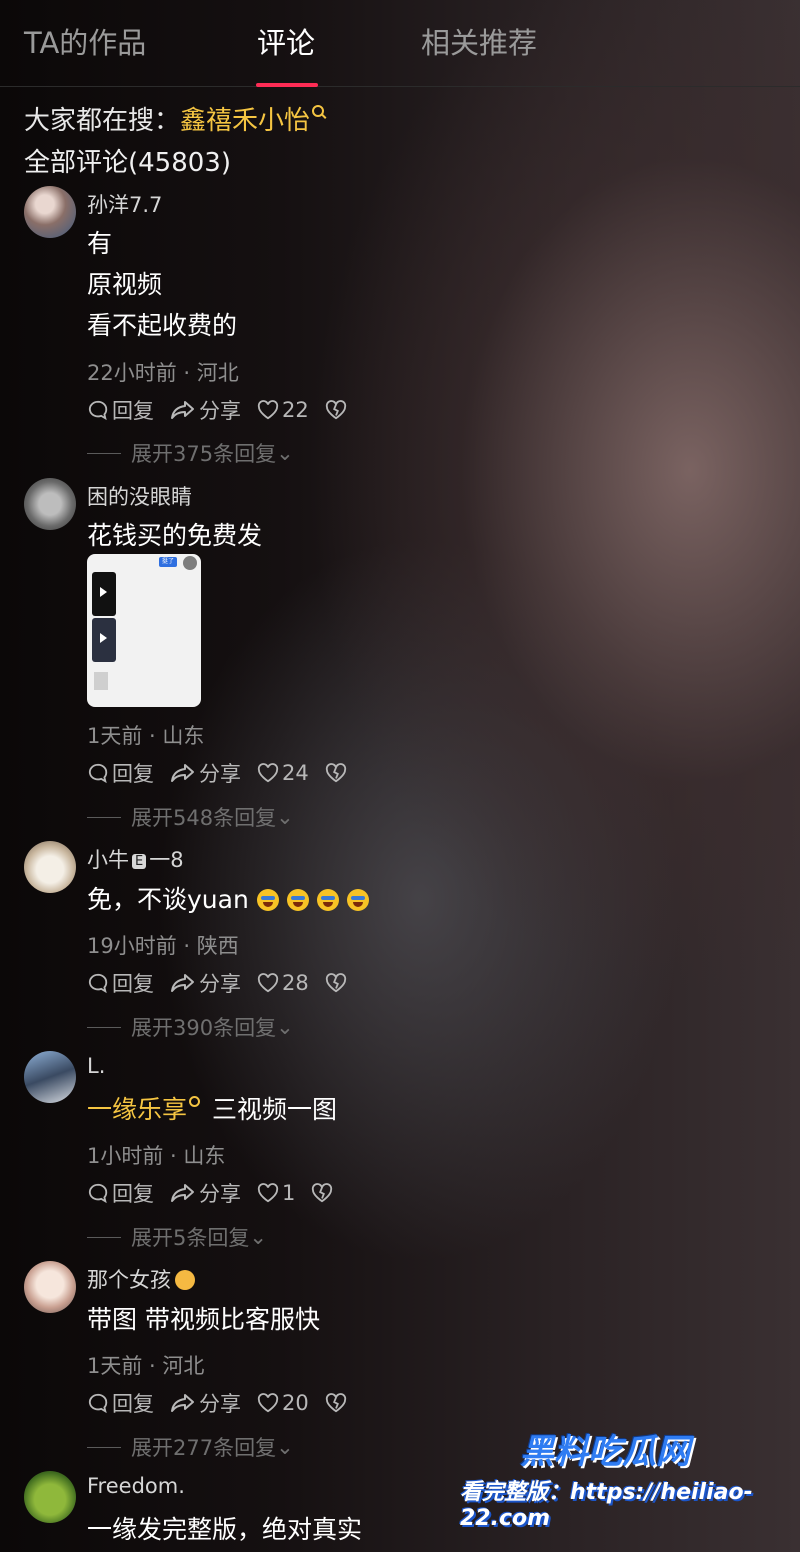 This screenshot has width=800, height=1552. Describe the element at coordinates (163, 946) in the screenshot. I see `comment-meta: 19小时前 · 陕西` at that location.